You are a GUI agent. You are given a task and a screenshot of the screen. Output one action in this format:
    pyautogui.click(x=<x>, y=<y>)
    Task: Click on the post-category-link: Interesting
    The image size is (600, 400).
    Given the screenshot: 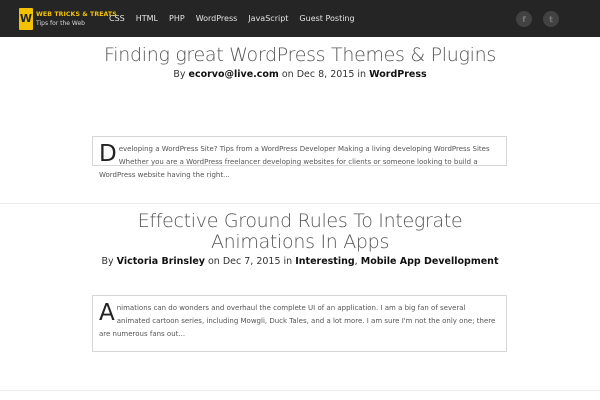 What is the action you would take?
    pyautogui.click(x=324, y=261)
    